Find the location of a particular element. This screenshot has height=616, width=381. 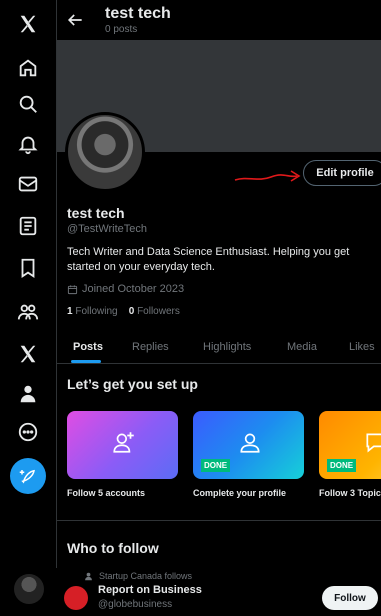

feather-plus-icon is located at coordinates (27, 476).